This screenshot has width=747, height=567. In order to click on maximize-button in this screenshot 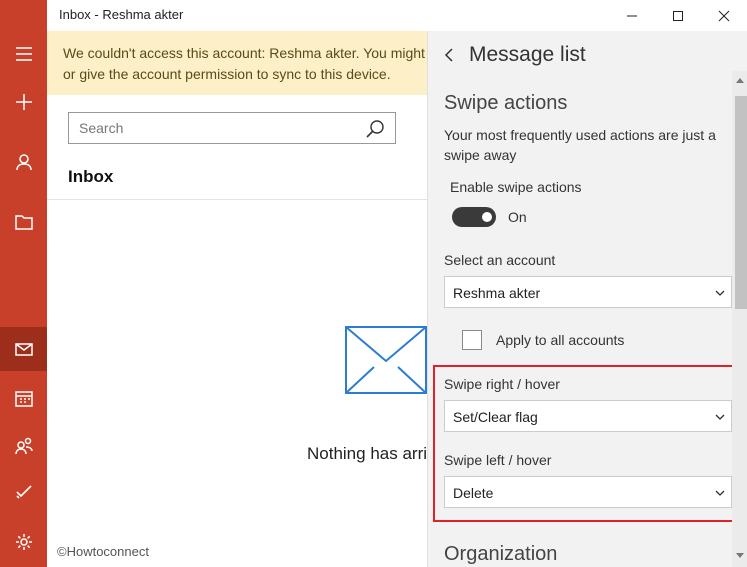, I will do `click(678, 15)`.